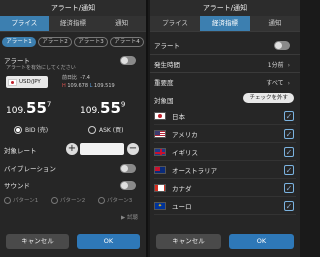 This screenshot has height=257, width=320. I want to click on uncheck-all-button: チェックを外す, so click(268, 98).